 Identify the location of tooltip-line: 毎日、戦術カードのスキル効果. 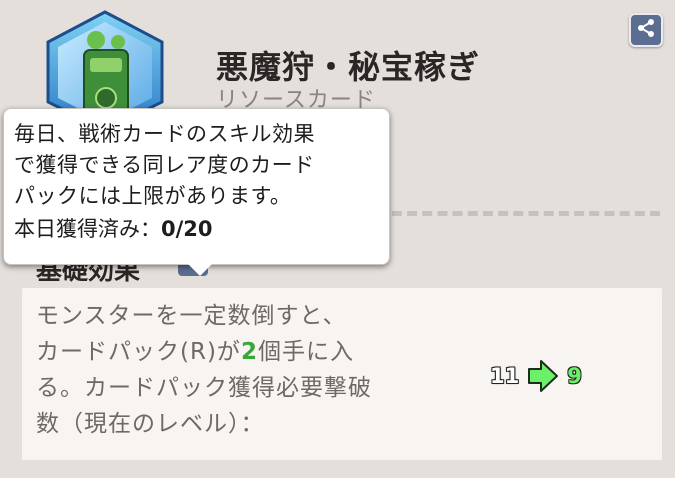
(164, 134).